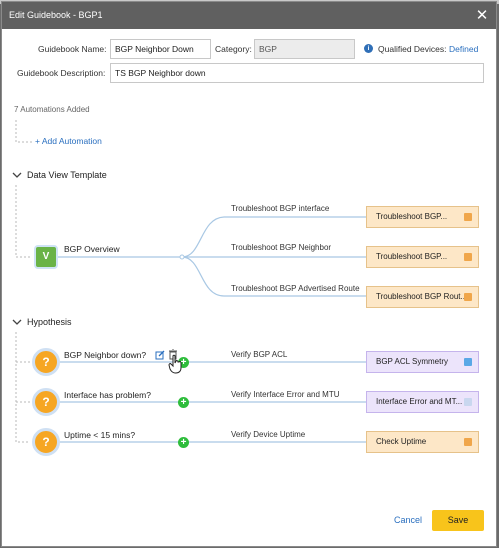  I want to click on card-label: BGP ACL Symmetry, so click(412, 361).